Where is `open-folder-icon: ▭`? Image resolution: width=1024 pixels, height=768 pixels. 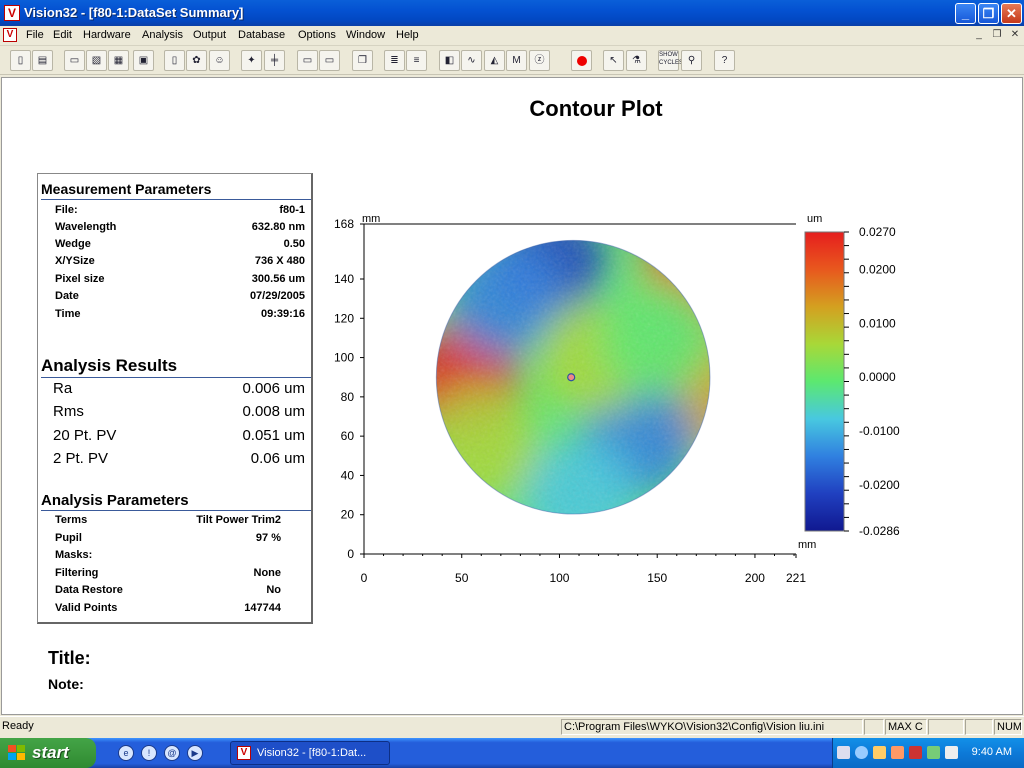
open-folder-icon: ▭ is located at coordinates (74, 60).